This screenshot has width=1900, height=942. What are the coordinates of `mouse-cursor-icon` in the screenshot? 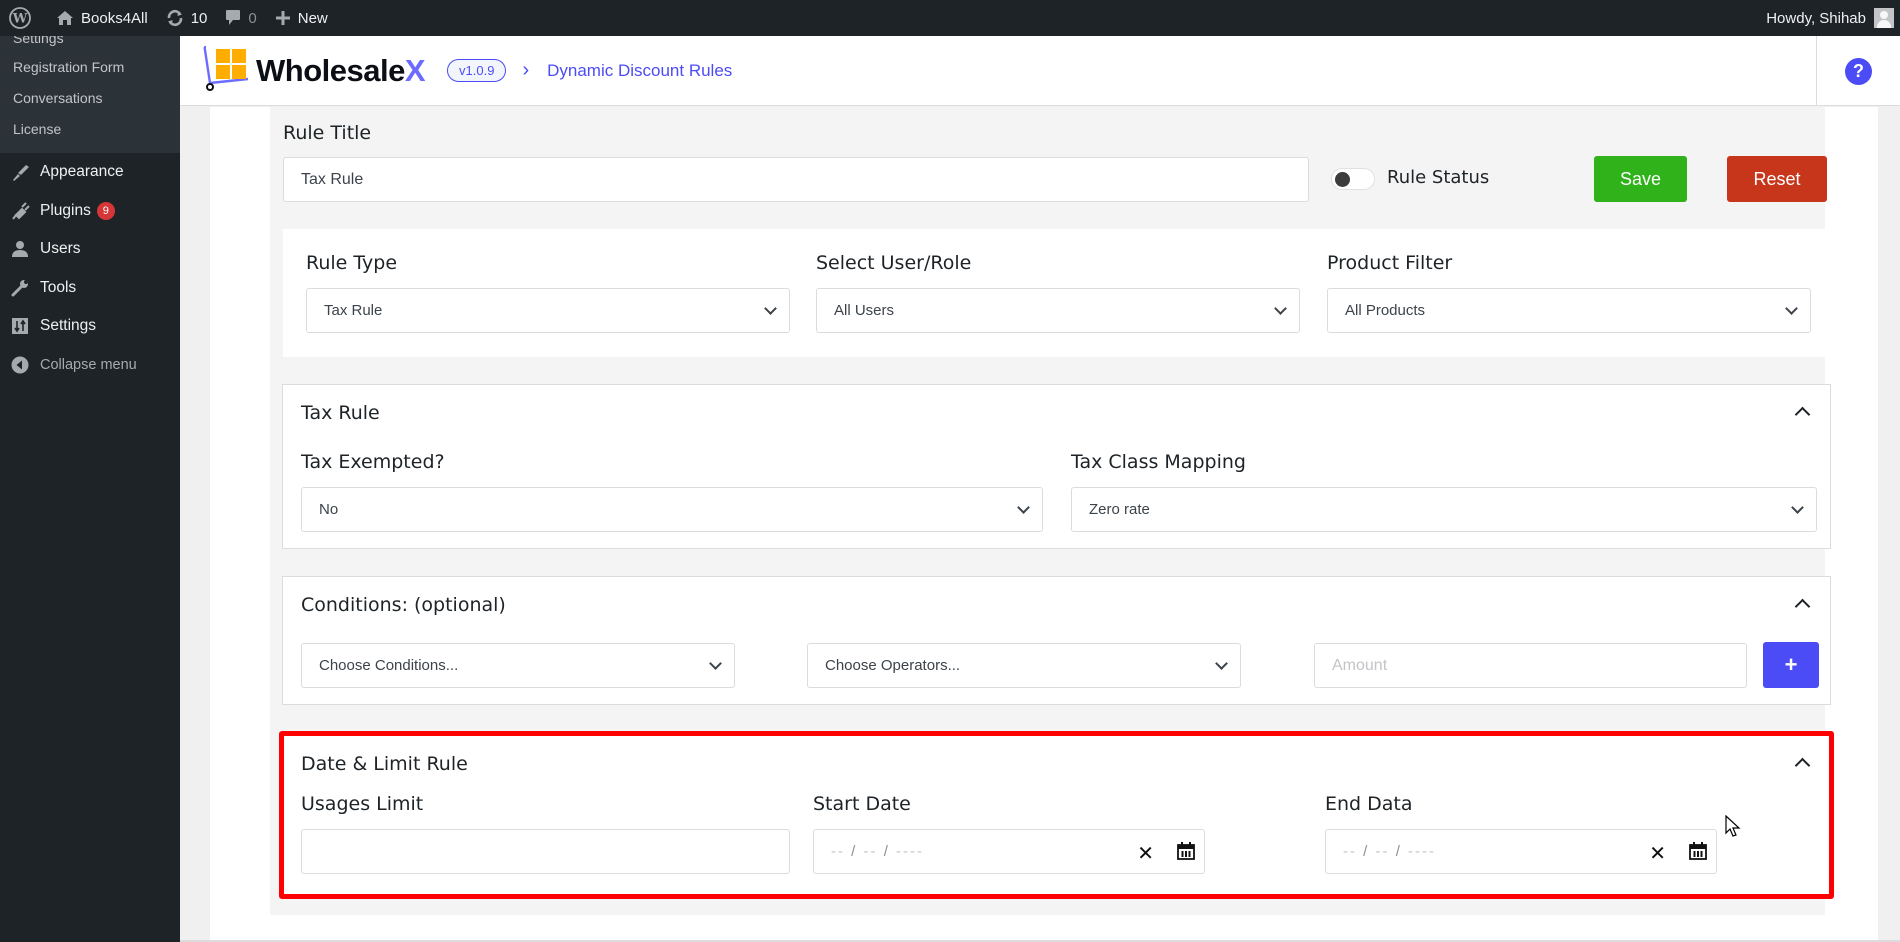 It's located at (1733, 829).